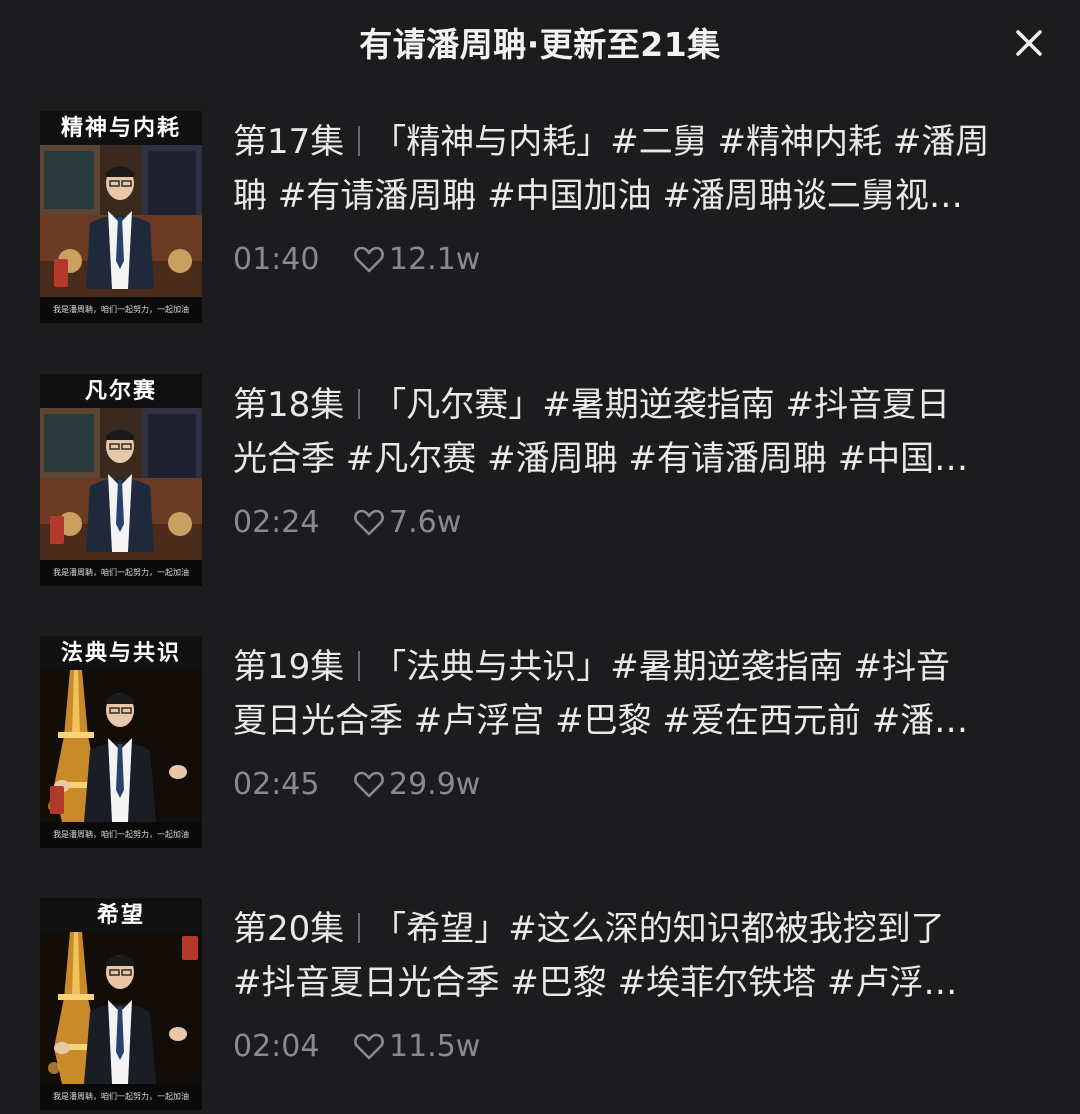 Image resolution: width=1080 pixels, height=1114 pixels. What do you see at coordinates (121, 480) in the screenshot?
I see `episode-thumbnail: 凡尔赛 我是潘周聃，咱们一起努力，一起加油` at bounding box center [121, 480].